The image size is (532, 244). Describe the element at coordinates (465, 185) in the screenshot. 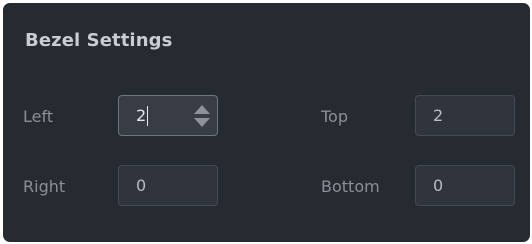

I see `bottom-input: 0` at that location.